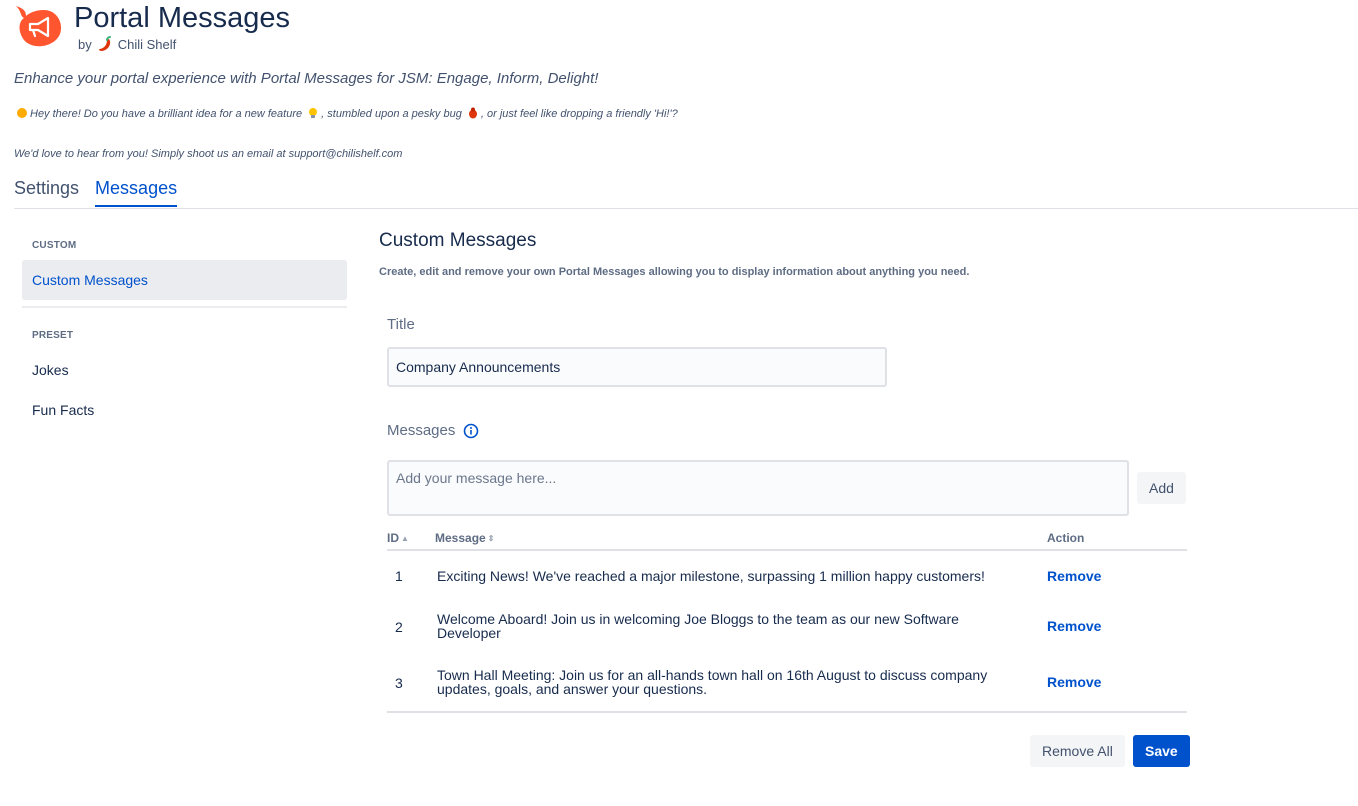 The width and height of the screenshot is (1358, 806). What do you see at coordinates (54, 245) in the screenshot?
I see `sidebar-heading-custom: CUSTOM` at bounding box center [54, 245].